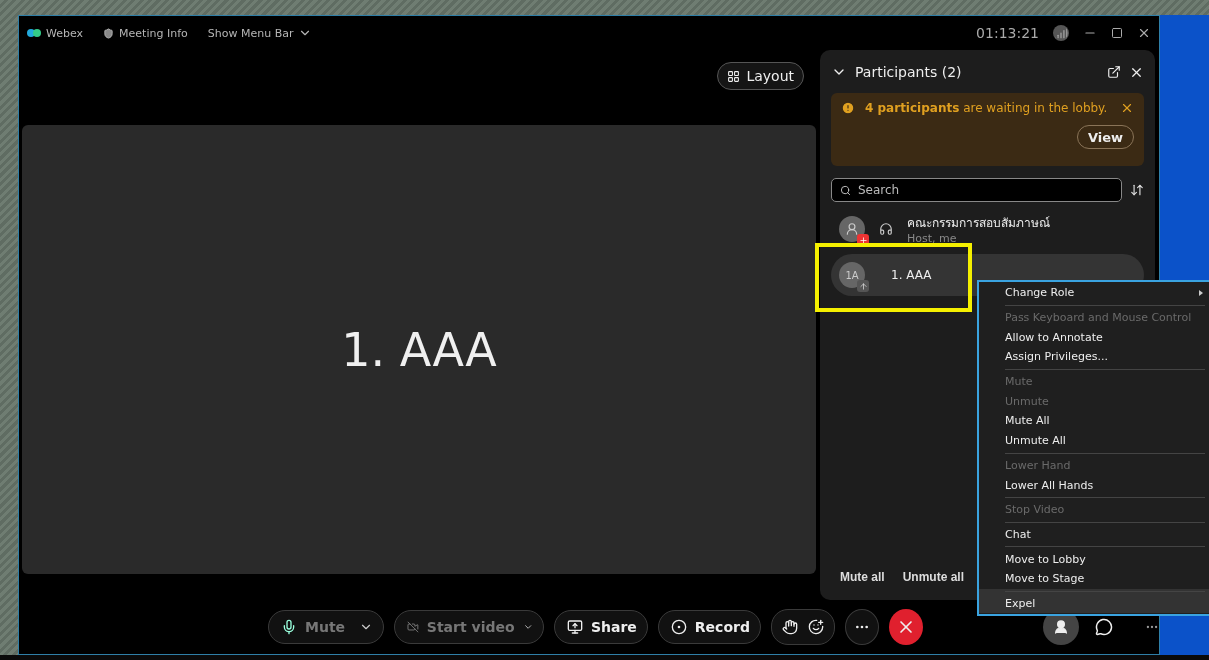 The image size is (1209, 660). Describe the element at coordinates (984, 190) in the screenshot. I see `search-input: Search` at that location.